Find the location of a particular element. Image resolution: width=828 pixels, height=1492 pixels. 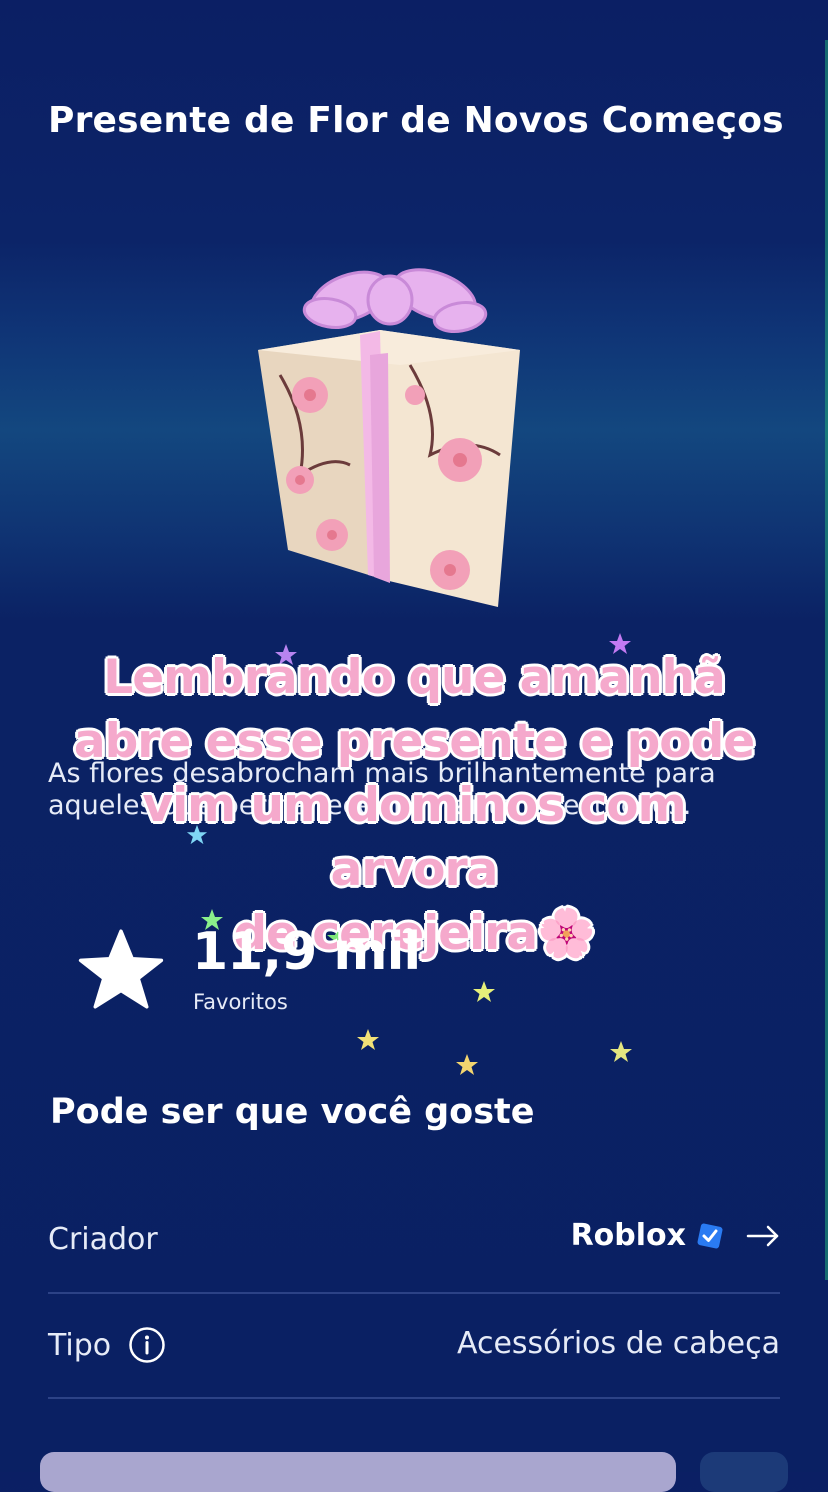

info-icon is located at coordinates (147, 1345).